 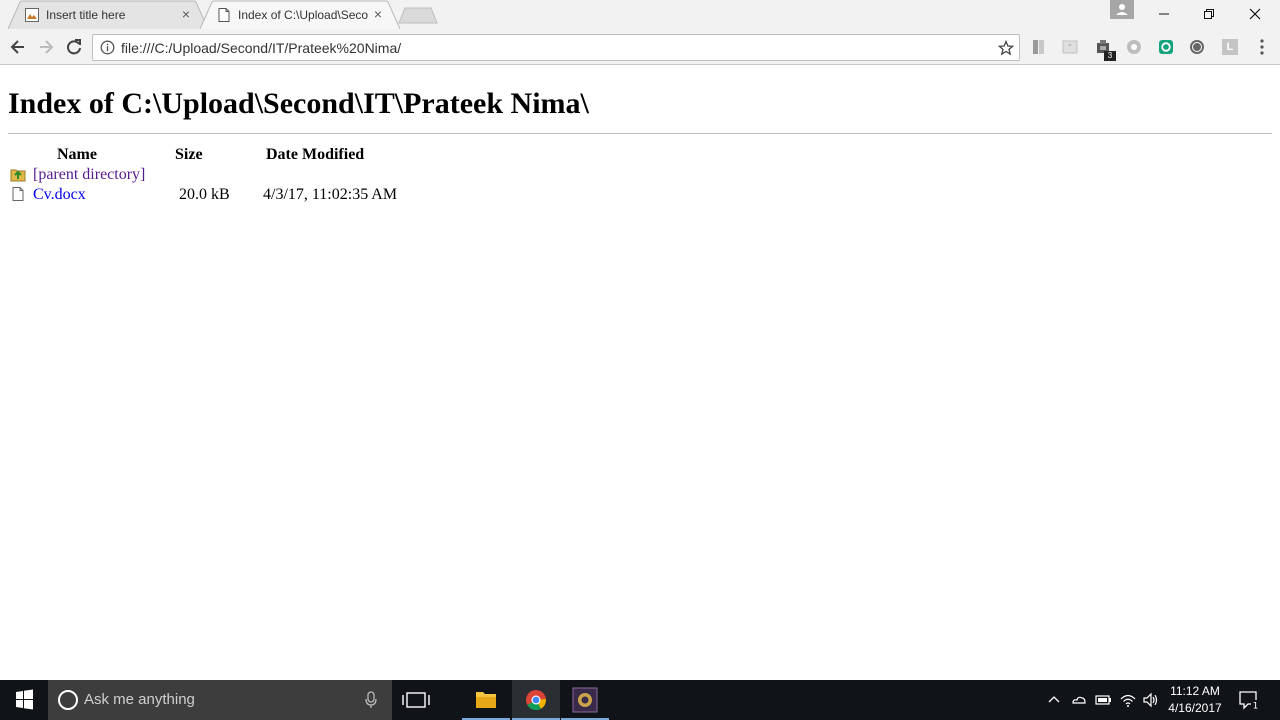 What do you see at coordinates (1256, 706) in the screenshot?
I see `notification-count: 1` at bounding box center [1256, 706].